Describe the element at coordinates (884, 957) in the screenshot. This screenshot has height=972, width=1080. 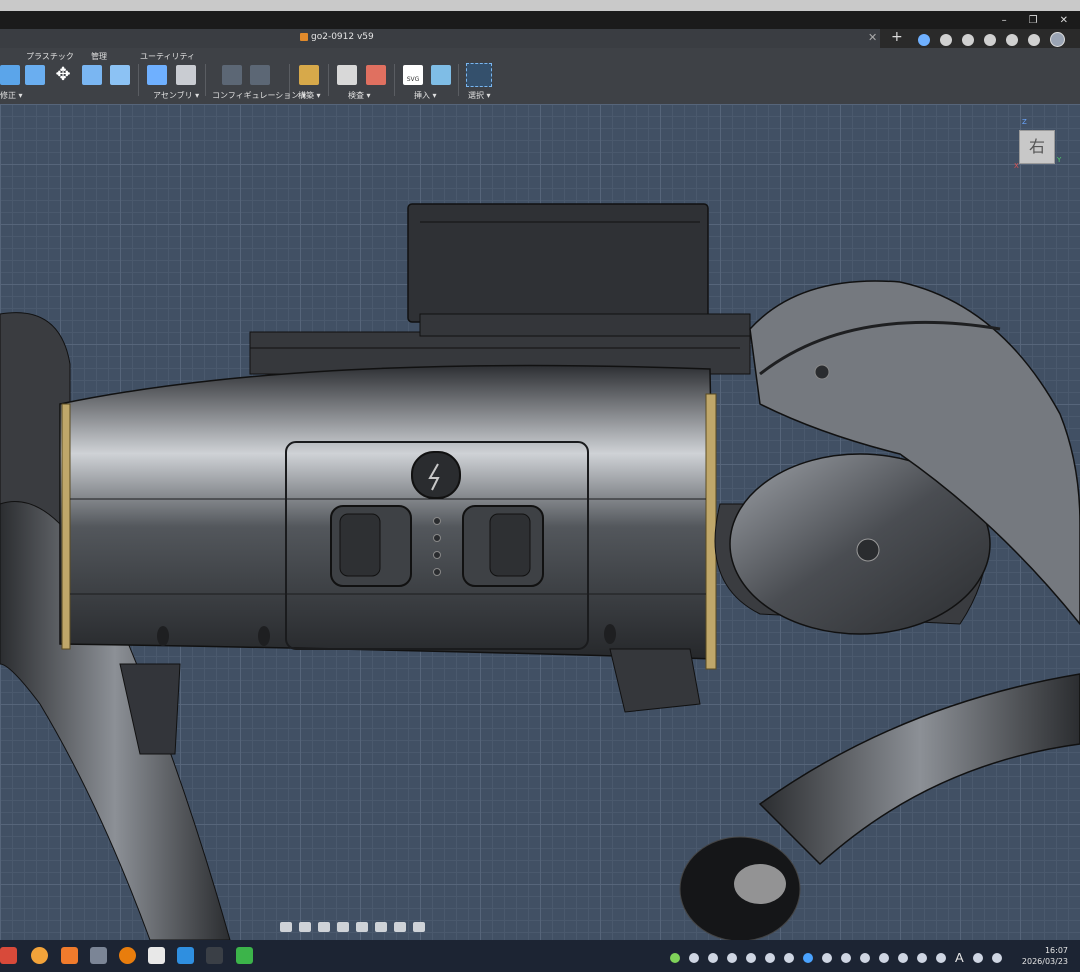
I see `cloud-icon` at that location.